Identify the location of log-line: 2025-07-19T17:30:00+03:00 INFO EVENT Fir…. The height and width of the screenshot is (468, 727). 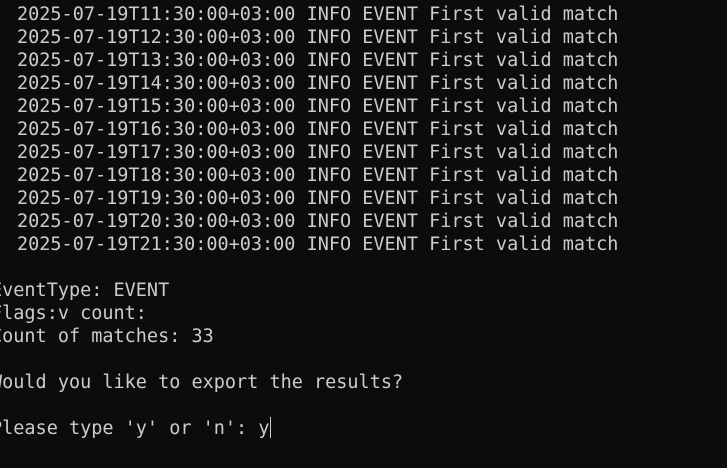
(318, 152).